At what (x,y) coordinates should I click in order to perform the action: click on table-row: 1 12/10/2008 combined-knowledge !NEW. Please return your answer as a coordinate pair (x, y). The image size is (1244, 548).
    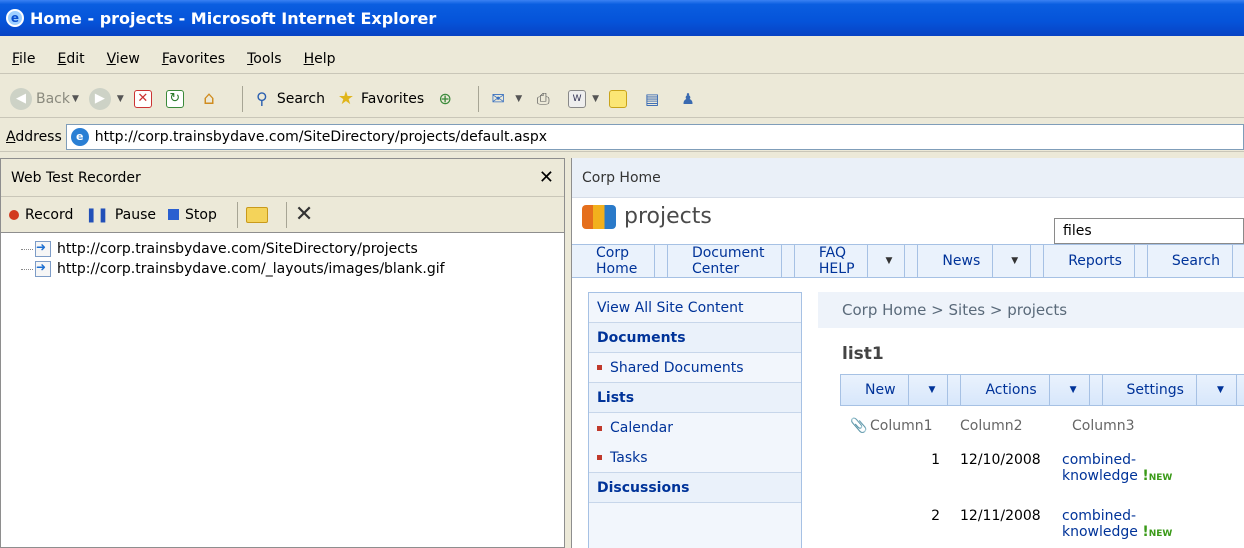
    Looking at the image, I should click on (1042, 467).